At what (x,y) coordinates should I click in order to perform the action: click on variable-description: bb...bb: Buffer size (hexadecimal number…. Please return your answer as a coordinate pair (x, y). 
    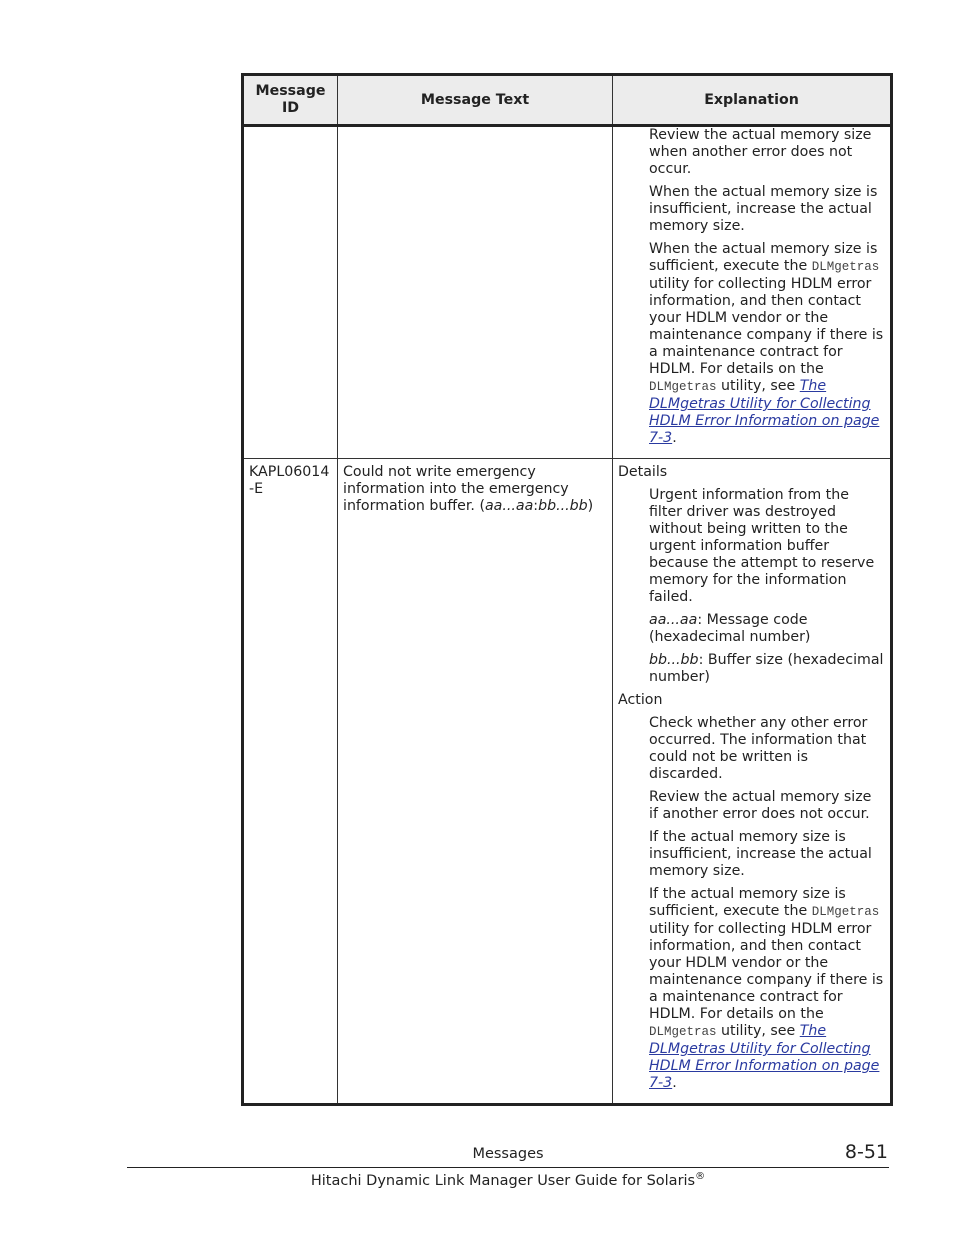
    Looking at the image, I should click on (766, 669).